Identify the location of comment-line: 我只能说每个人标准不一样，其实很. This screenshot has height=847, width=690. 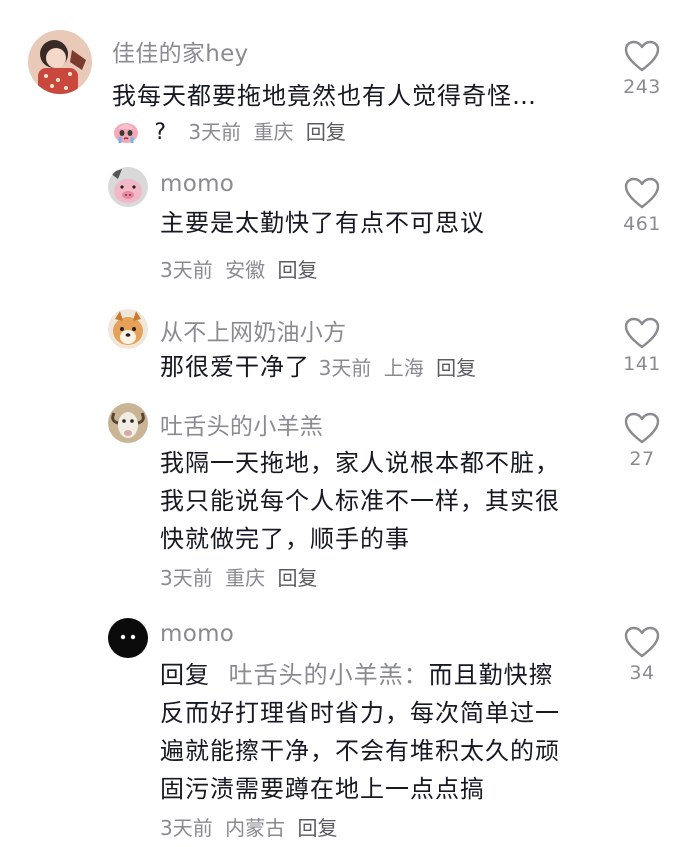
(360, 501).